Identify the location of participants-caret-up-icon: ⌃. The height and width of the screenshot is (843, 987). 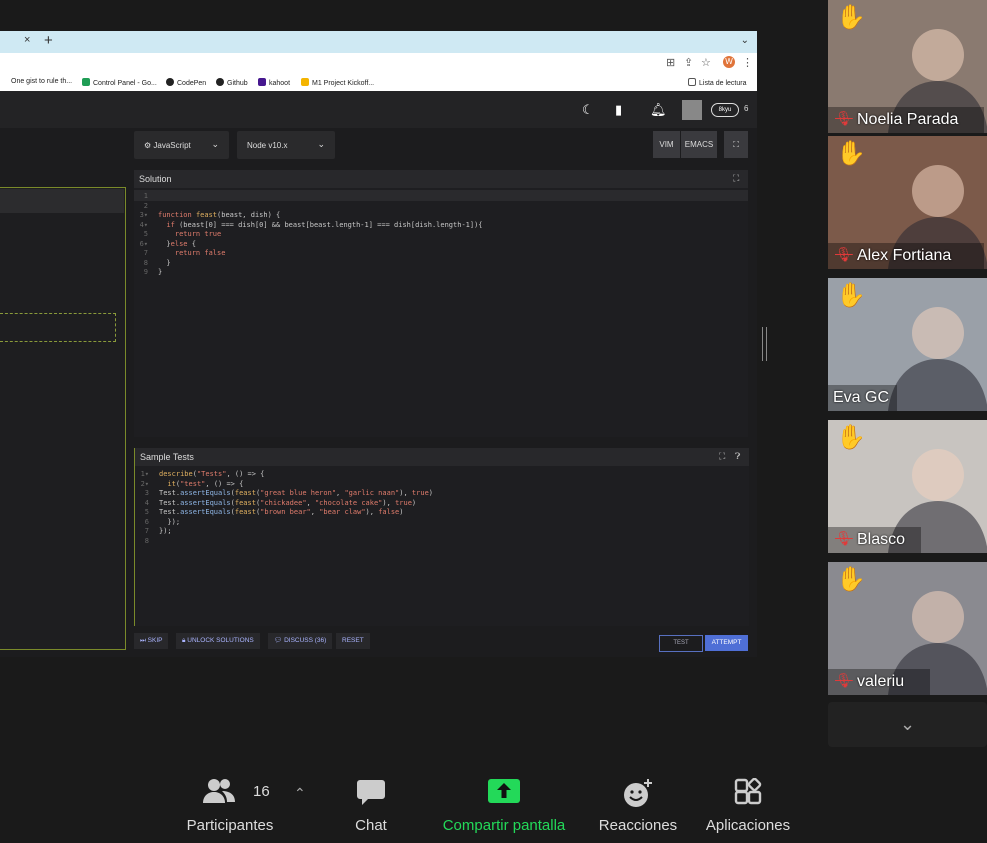
(300, 793).